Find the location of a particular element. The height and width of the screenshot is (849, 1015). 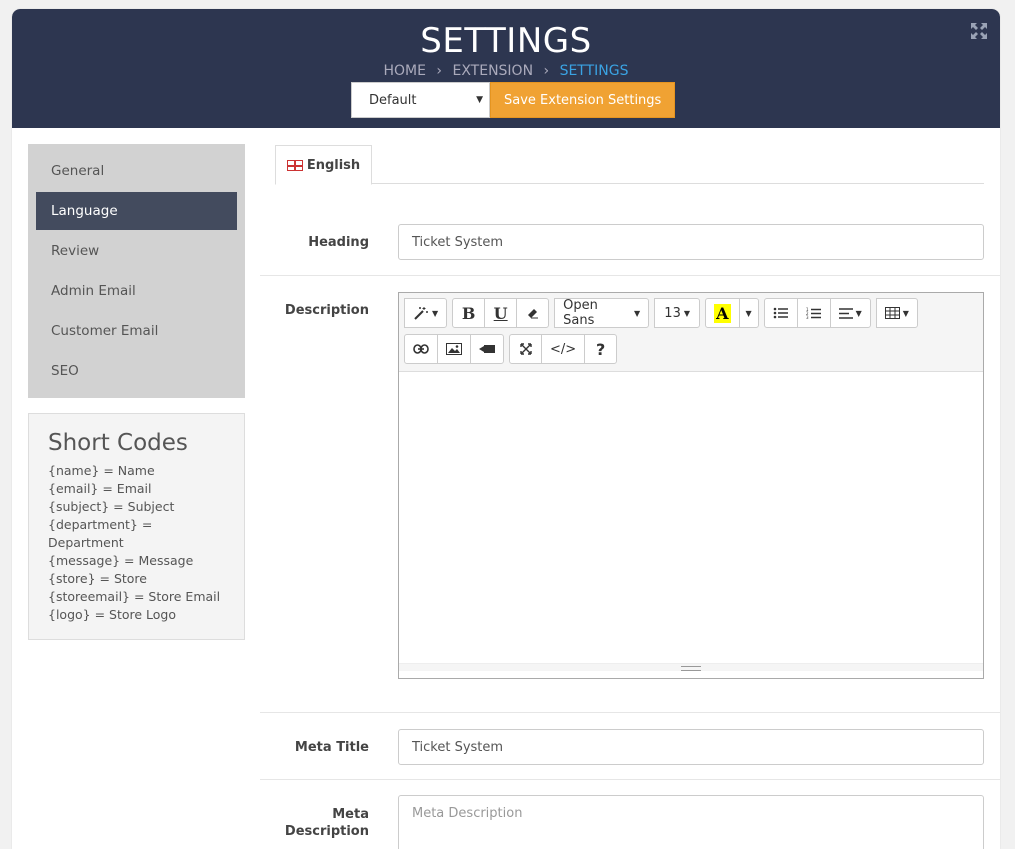

font-size-value: 13 is located at coordinates (672, 313).